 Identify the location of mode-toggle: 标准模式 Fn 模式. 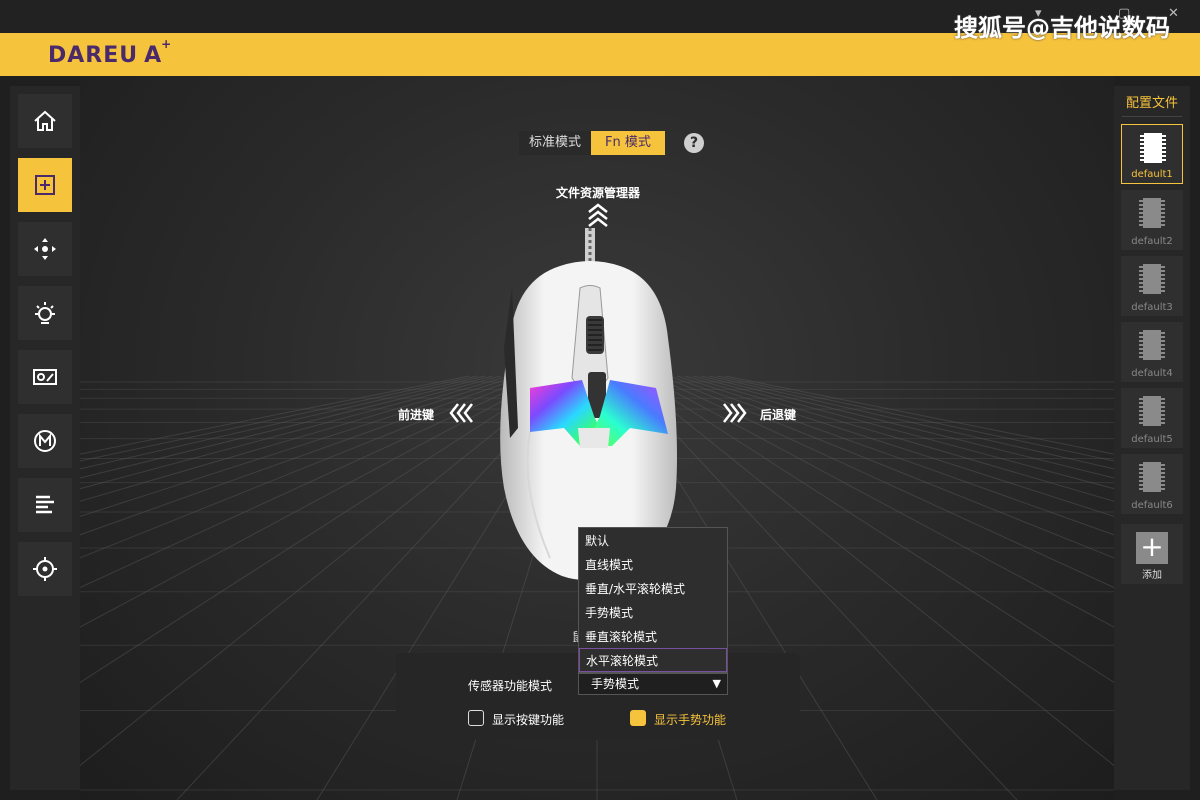
(592, 143).